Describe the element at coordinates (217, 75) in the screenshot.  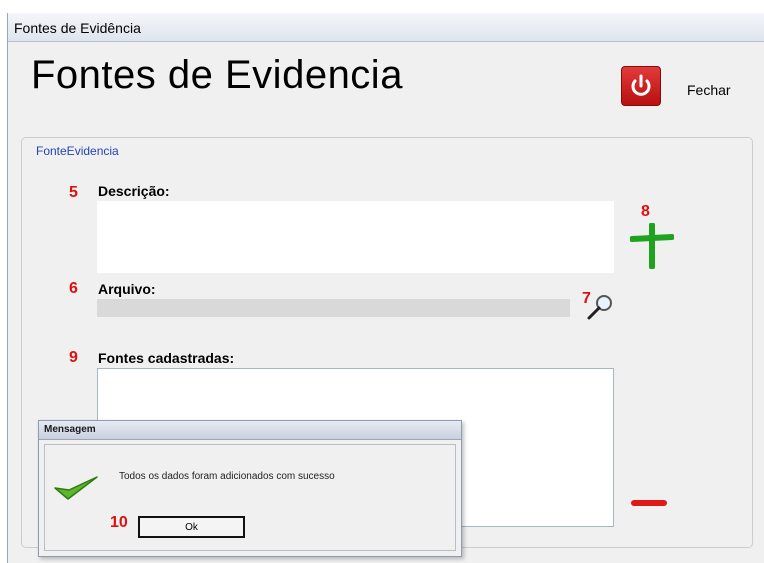
I see `page-title: Fontes de Evidencia` at that location.